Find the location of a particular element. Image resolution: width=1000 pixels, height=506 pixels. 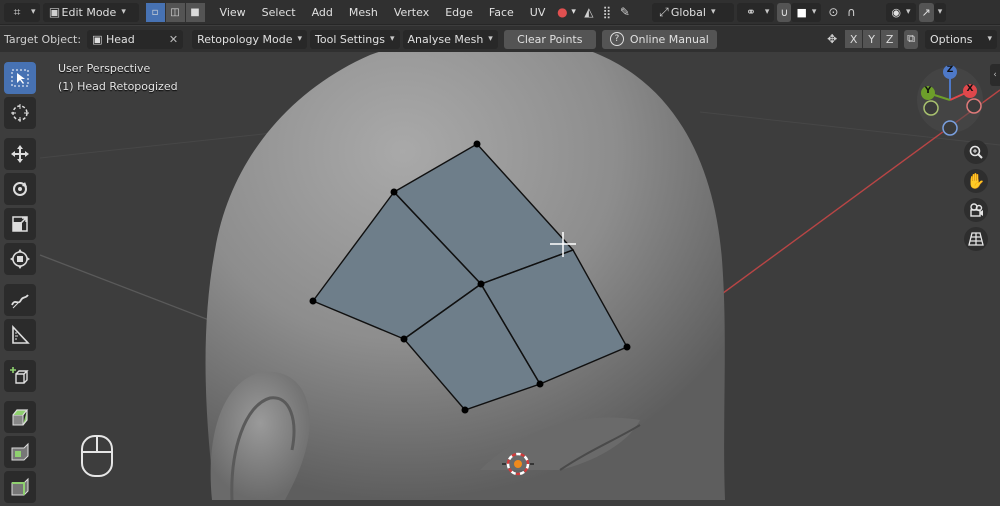

tool-select-box is located at coordinates (20, 78).